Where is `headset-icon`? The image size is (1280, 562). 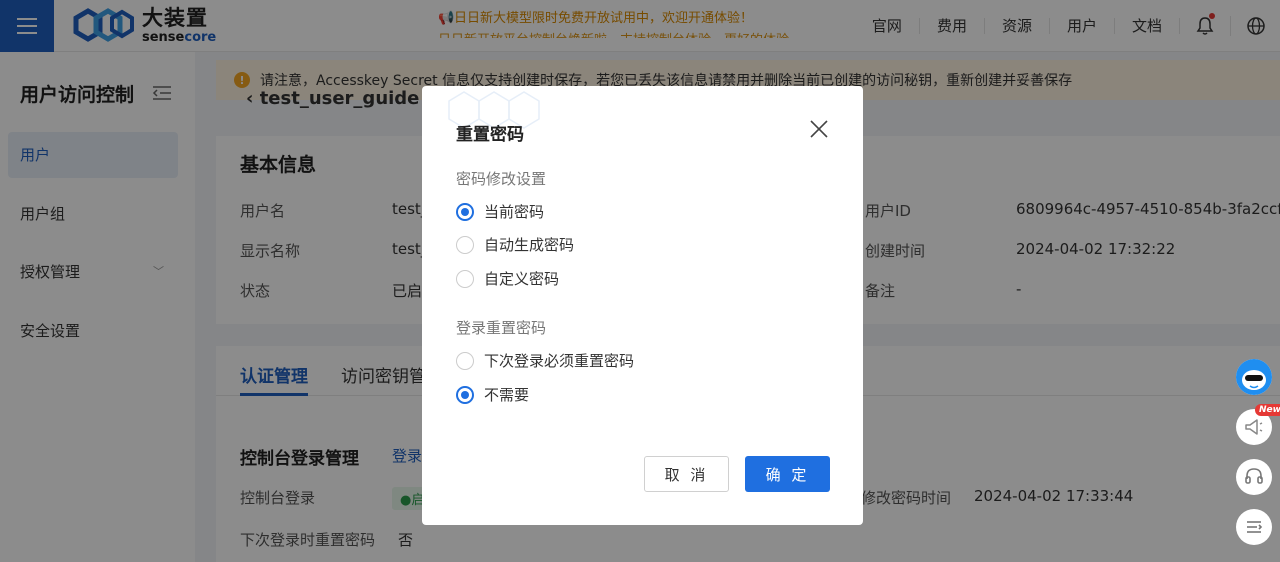
headset-icon is located at coordinates (1254, 476).